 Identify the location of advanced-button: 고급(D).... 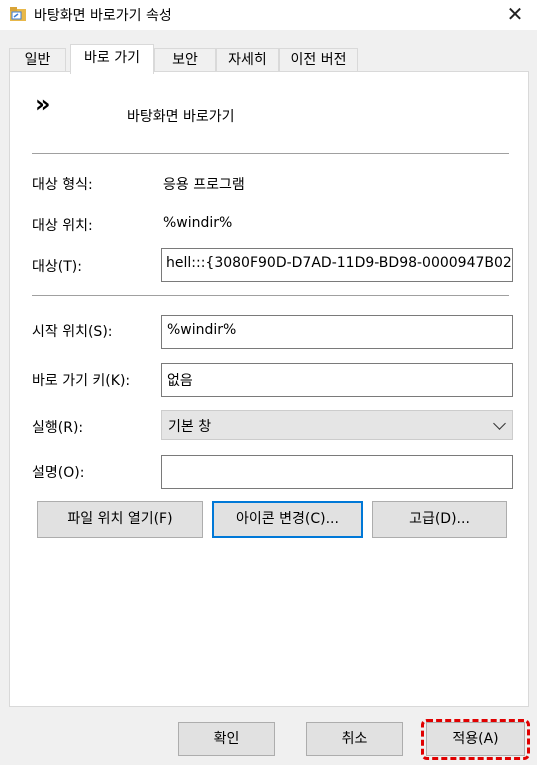
(439, 519).